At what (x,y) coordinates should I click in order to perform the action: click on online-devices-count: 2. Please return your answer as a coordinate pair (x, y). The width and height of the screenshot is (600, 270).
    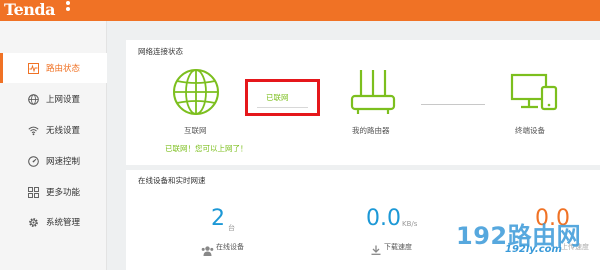
    Looking at the image, I should click on (218, 218).